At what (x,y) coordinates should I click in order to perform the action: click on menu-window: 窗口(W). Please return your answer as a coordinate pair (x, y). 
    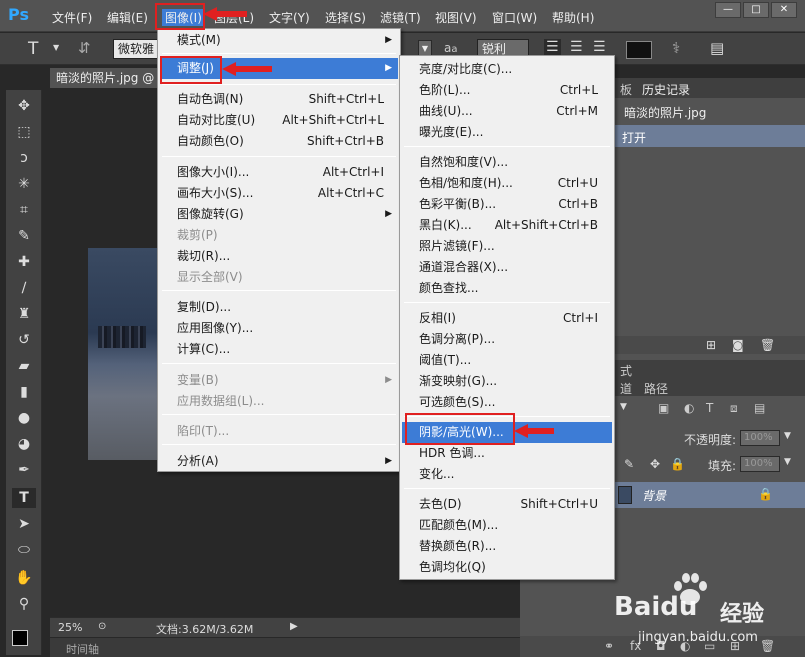
    Looking at the image, I should click on (514, 17).